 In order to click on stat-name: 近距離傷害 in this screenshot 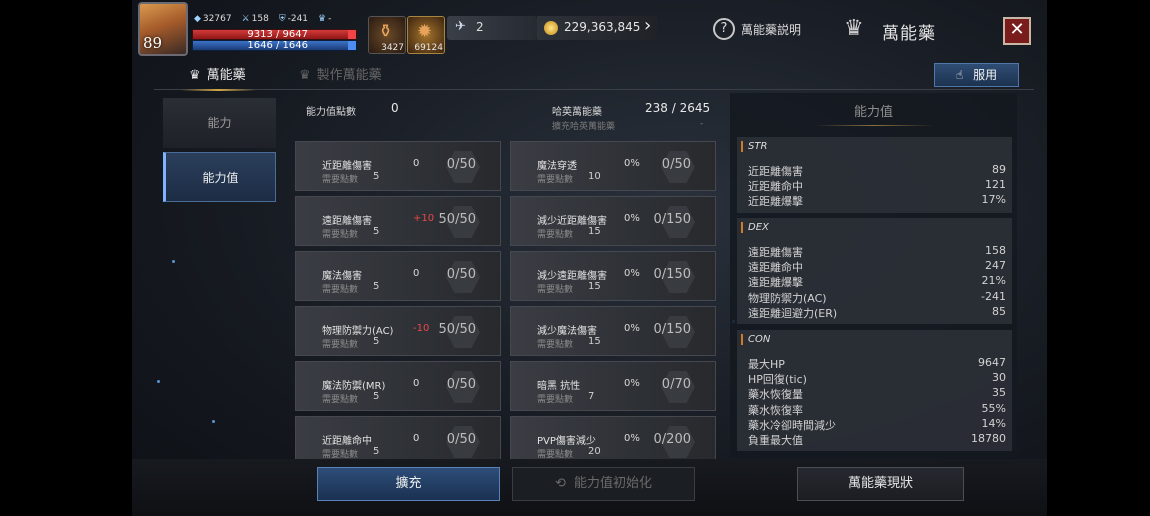, I will do `click(347, 166)`.